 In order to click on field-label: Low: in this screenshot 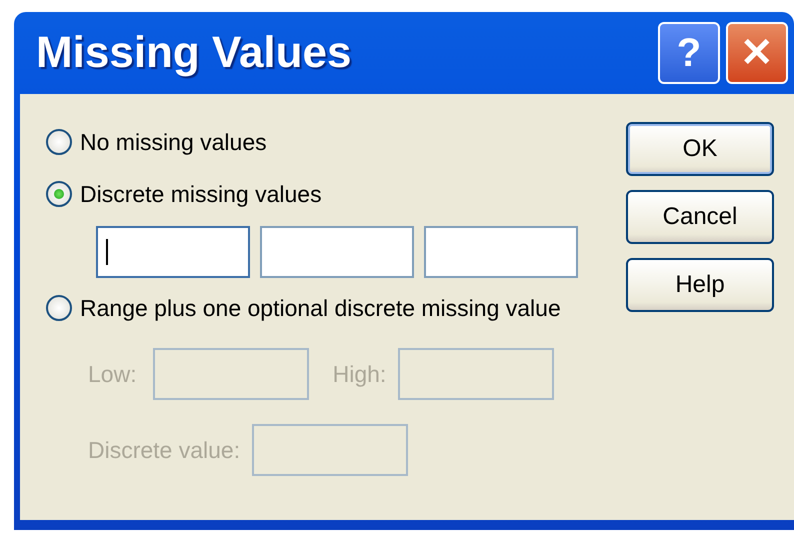, I will do `click(112, 374)`.